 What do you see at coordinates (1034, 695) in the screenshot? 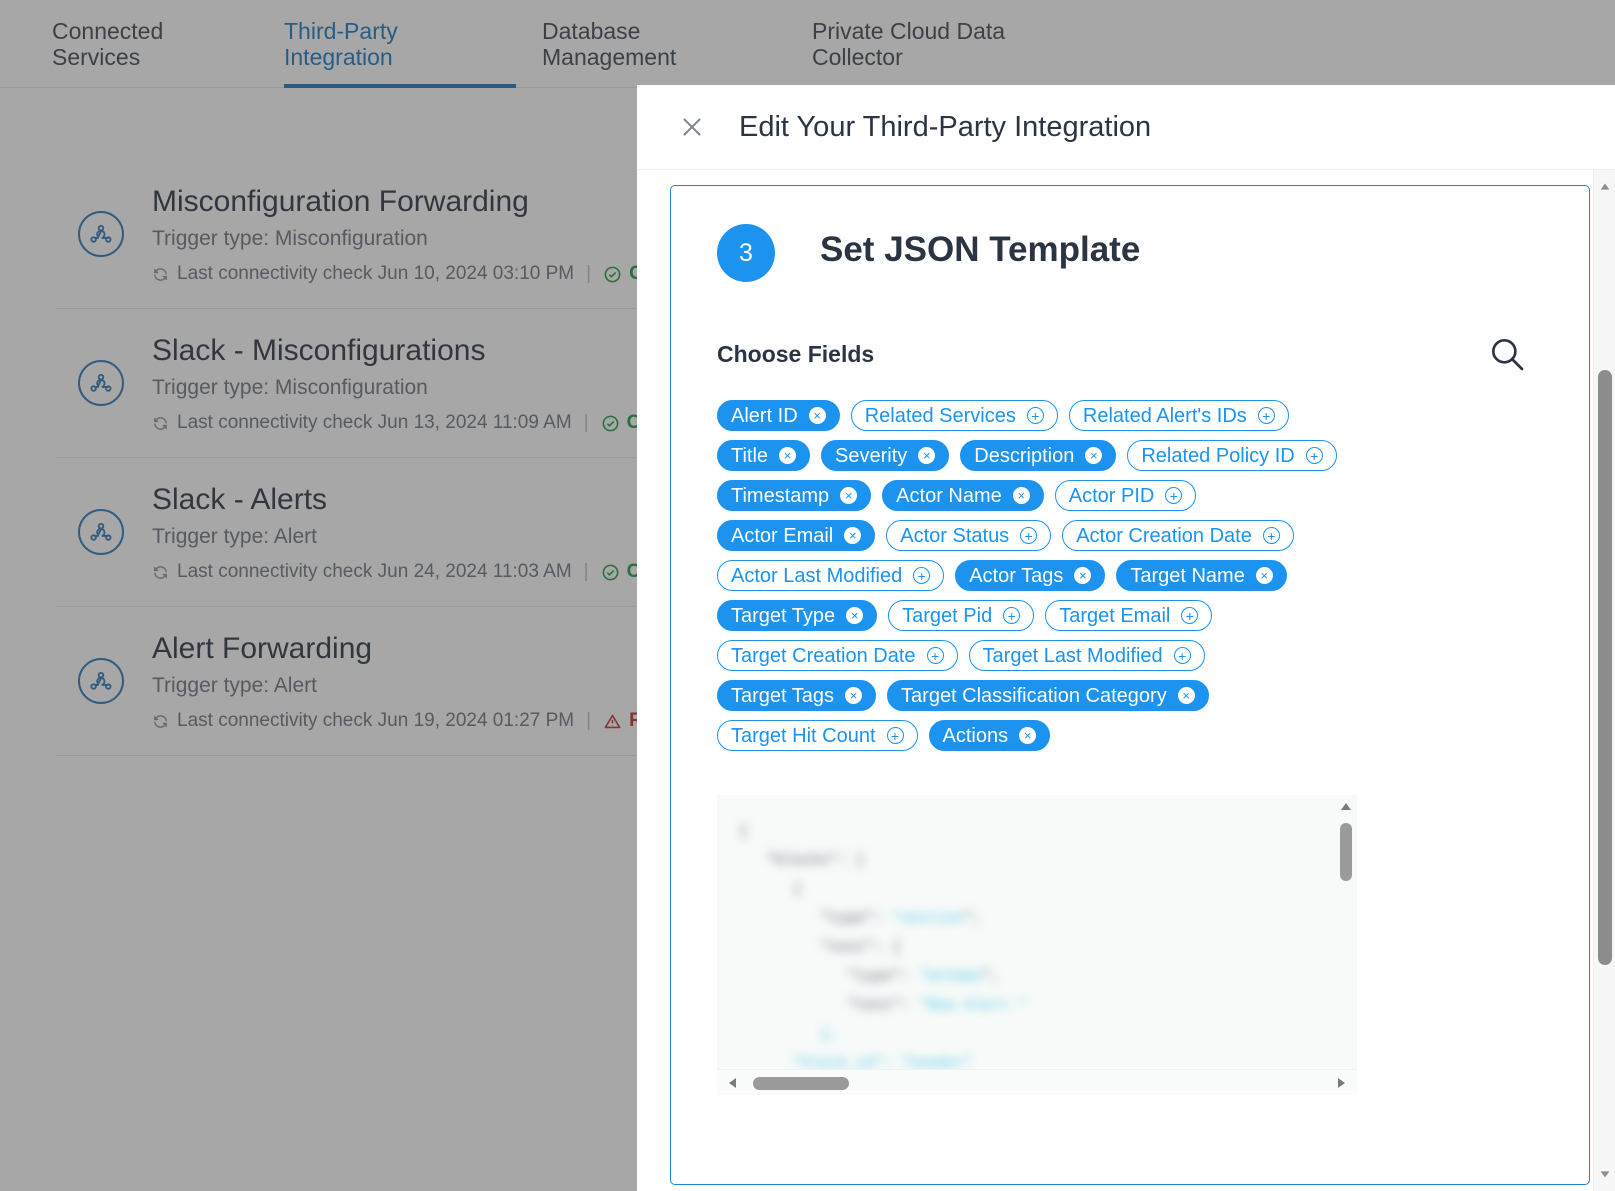
I see `field-chip-label: Target Classification Category` at bounding box center [1034, 695].